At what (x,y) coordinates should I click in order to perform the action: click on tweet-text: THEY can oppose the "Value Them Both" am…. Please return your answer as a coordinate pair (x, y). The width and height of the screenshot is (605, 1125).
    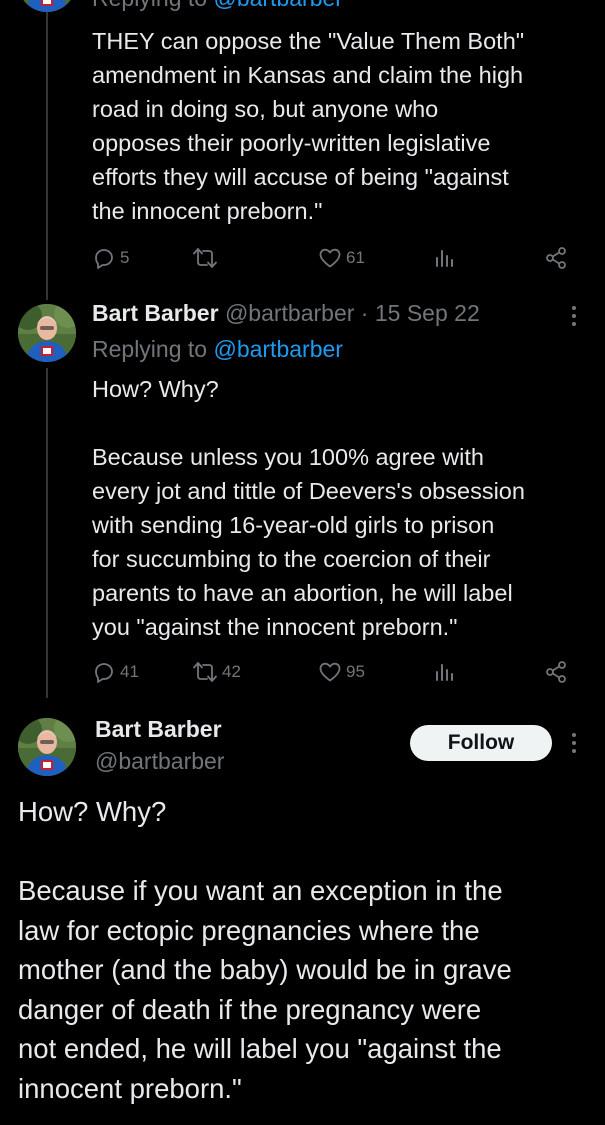
    Looking at the image, I should click on (308, 126).